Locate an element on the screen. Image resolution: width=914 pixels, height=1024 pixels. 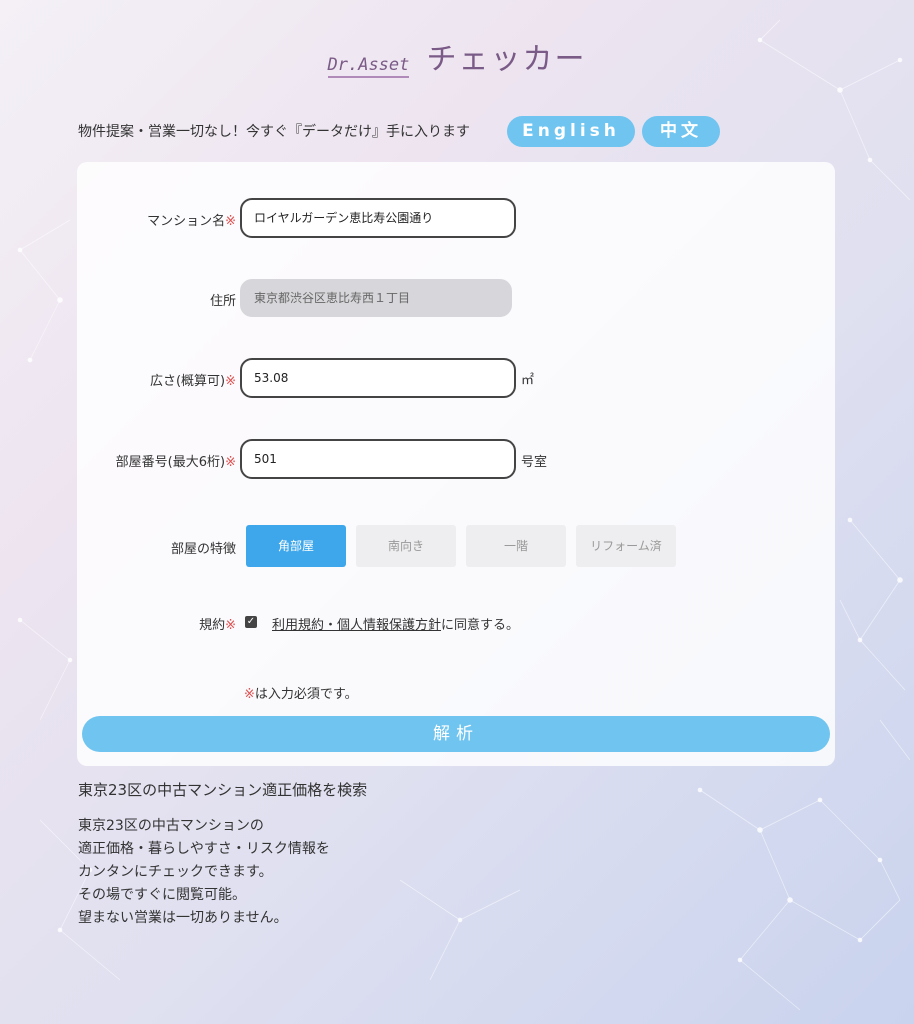
feature-corner-room-button: 角部屋 is located at coordinates (296, 546).